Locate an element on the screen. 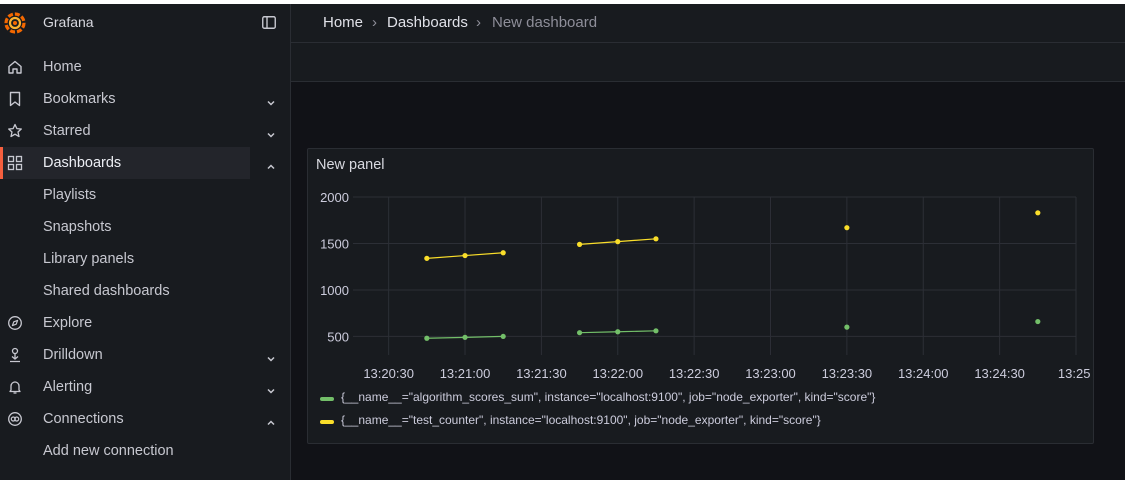 This screenshot has width=1125, height=480. apps-grid-icon is located at coordinates (15, 163).